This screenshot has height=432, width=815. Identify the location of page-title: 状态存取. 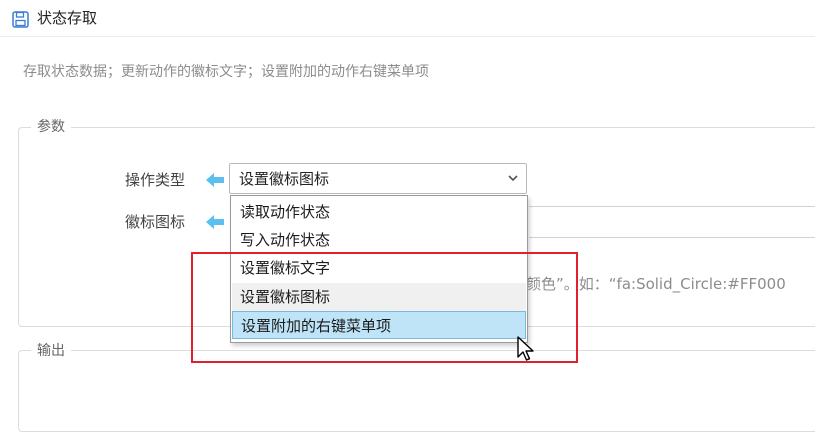
(67, 18).